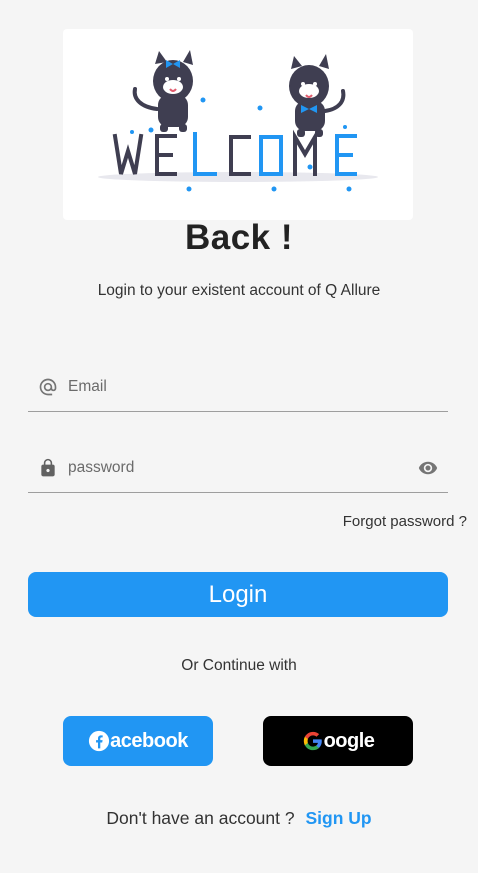 The height and width of the screenshot is (873, 478). I want to click on email-input, so click(233, 387).